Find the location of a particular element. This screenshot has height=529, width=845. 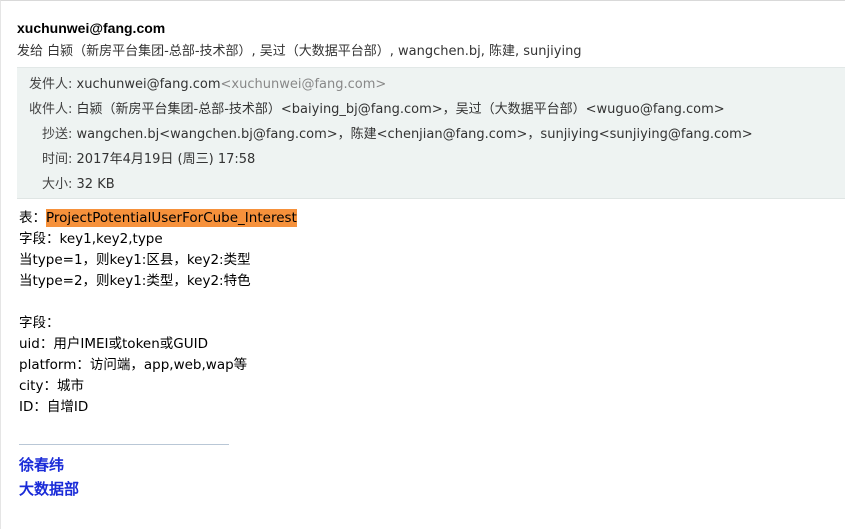

body-line-9: ID：自增ID is located at coordinates (54, 407).